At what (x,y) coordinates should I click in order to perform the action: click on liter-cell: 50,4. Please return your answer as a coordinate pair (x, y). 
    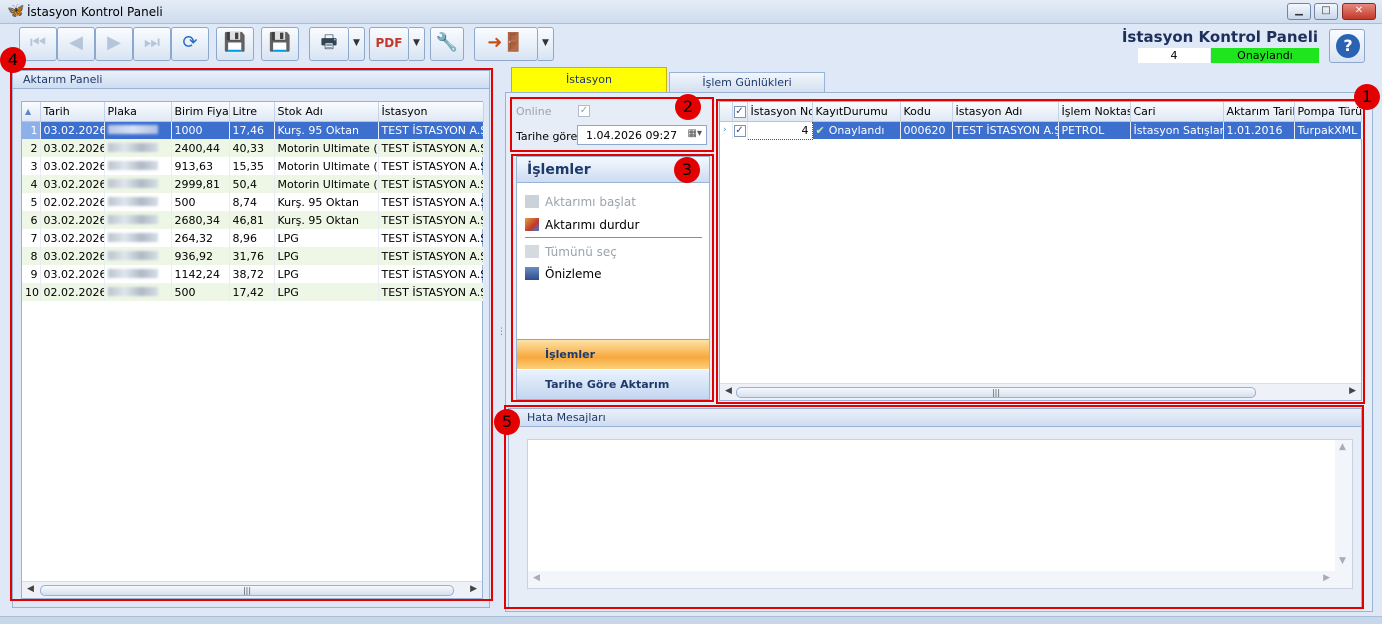
    Looking at the image, I should click on (252, 184).